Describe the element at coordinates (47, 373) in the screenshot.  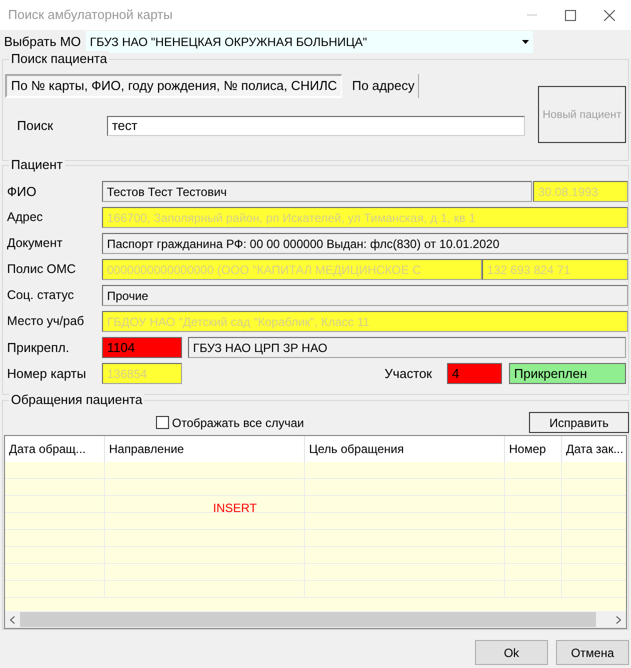
I see `field-label: Номер карты` at that location.